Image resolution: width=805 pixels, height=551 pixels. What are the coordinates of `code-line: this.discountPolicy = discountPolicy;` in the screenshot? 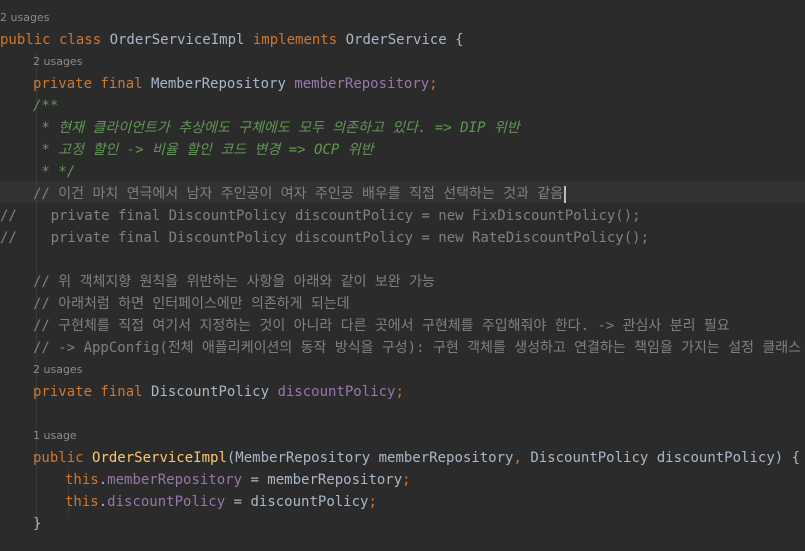 It's located at (435, 502).